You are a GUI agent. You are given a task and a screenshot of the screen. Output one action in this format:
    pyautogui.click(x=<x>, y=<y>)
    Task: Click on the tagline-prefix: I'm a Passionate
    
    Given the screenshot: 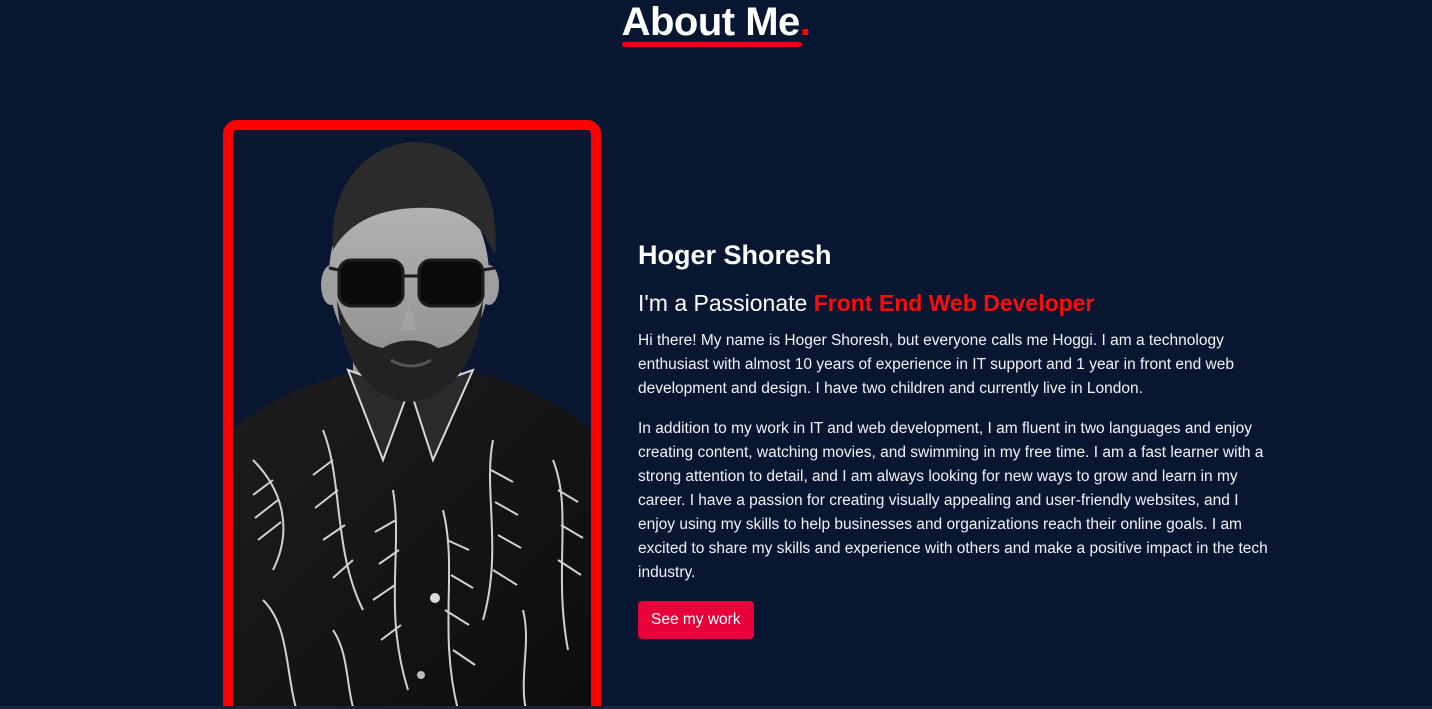 What is the action you would take?
    pyautogui.click(x=726, y=303)
    